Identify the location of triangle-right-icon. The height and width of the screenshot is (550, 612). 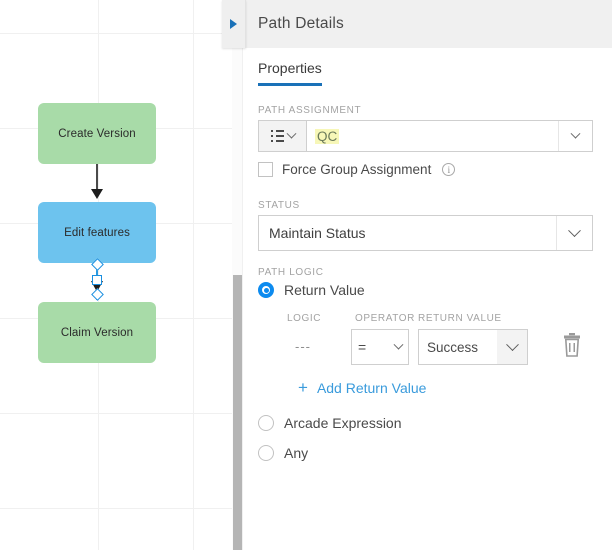
(233, 24).